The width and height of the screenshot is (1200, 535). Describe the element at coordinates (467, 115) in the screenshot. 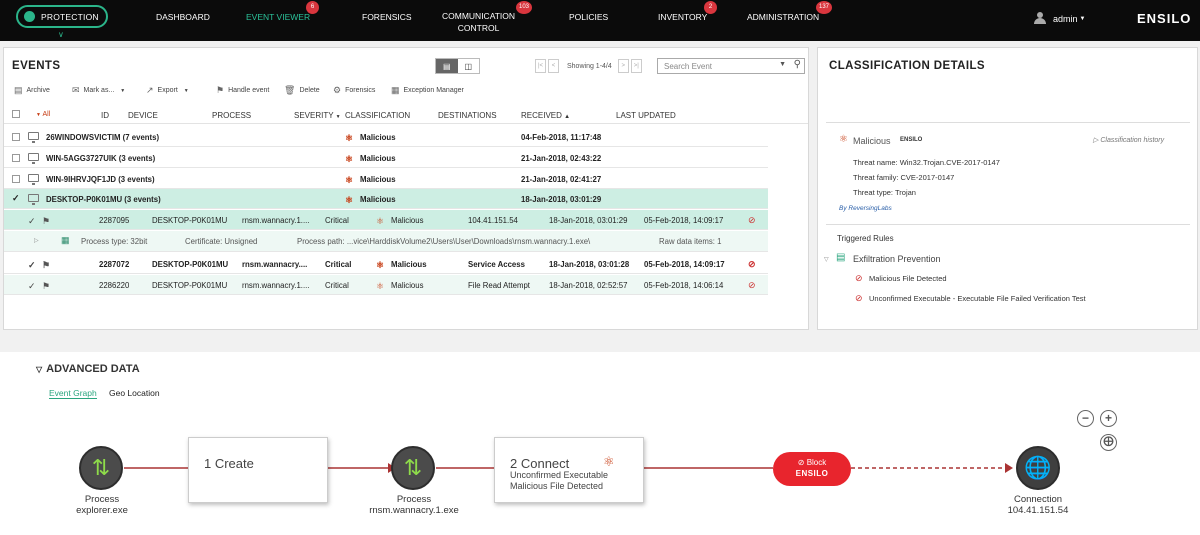

I see `col-destinations: DESTINATIONS` at that location.